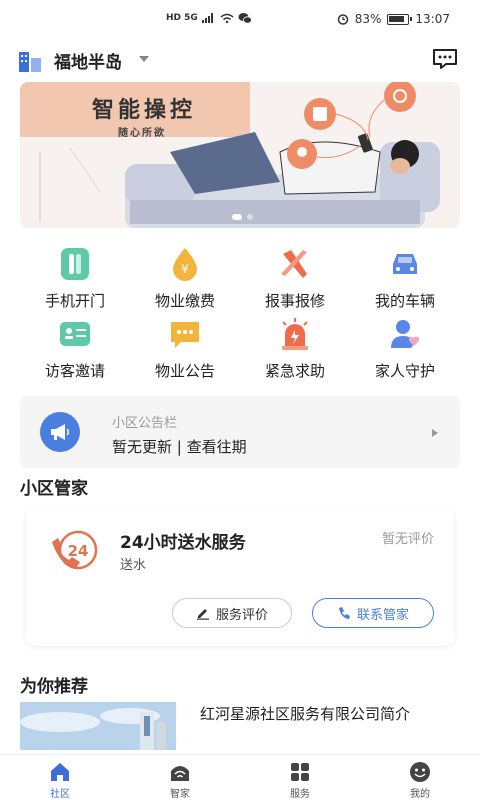 This screenshot has width=480, height=800. What do you see at coordinates (60, 772) in the screenshot?
I see `home-icon` at bounding box center [60, 772].